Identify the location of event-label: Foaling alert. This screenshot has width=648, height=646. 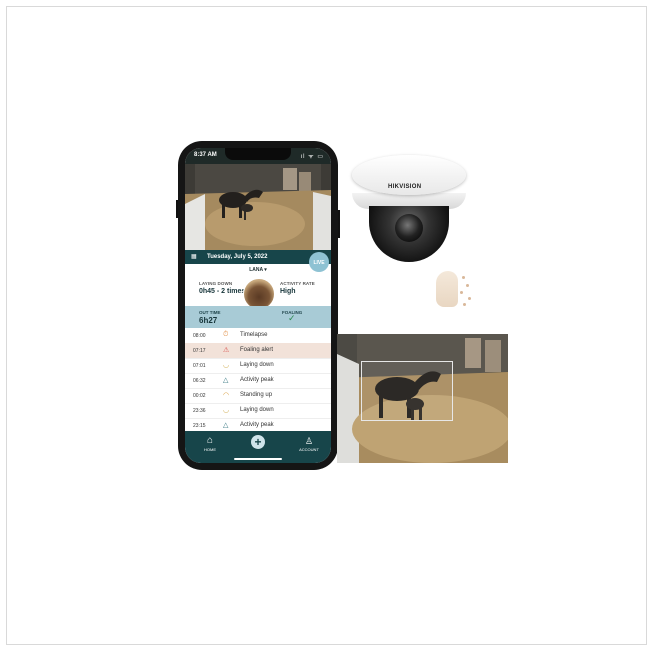
(257, 350).